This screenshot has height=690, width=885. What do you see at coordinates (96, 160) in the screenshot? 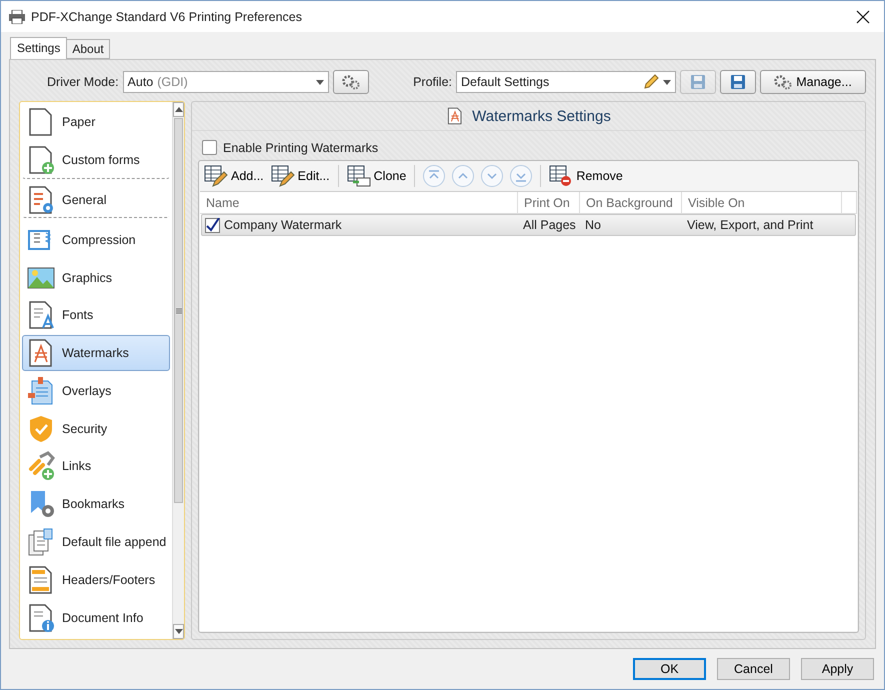
I see `sidebar-item: Custom forms` at bounding box center [96, 160].